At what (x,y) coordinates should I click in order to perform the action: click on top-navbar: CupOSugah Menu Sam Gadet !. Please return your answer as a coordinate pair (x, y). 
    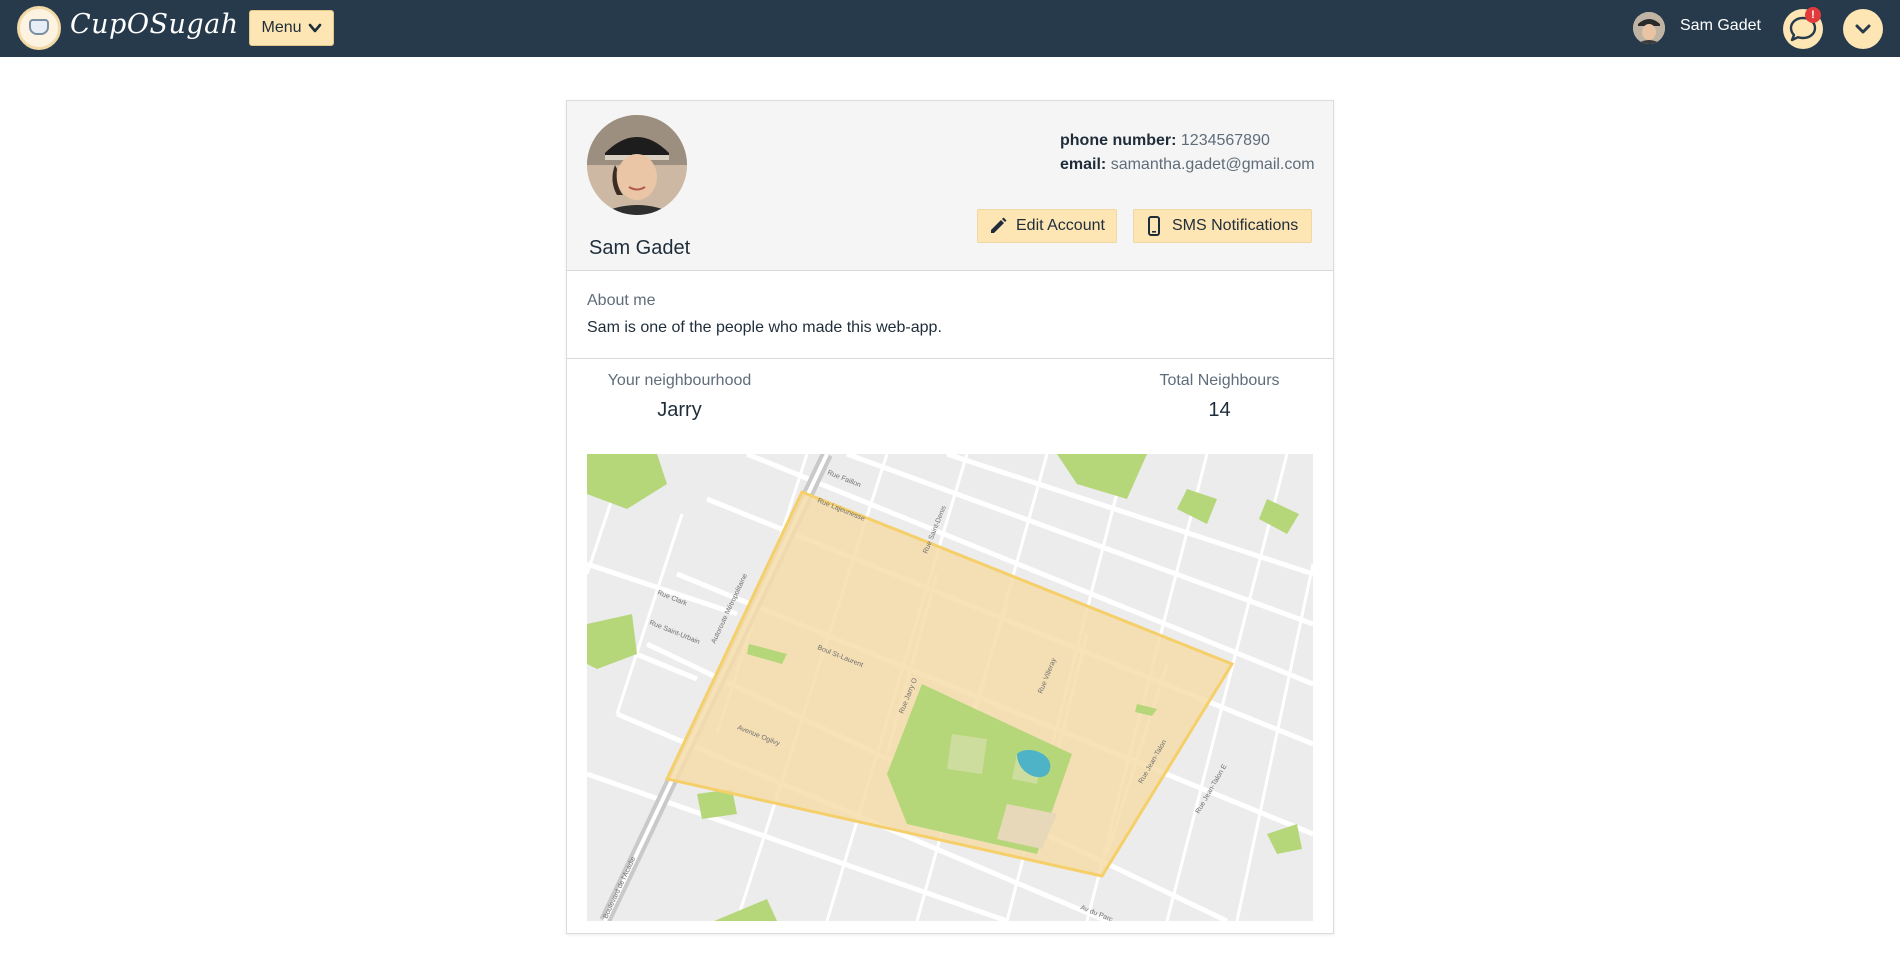
    Looking at the image, I should click on (950, 28).